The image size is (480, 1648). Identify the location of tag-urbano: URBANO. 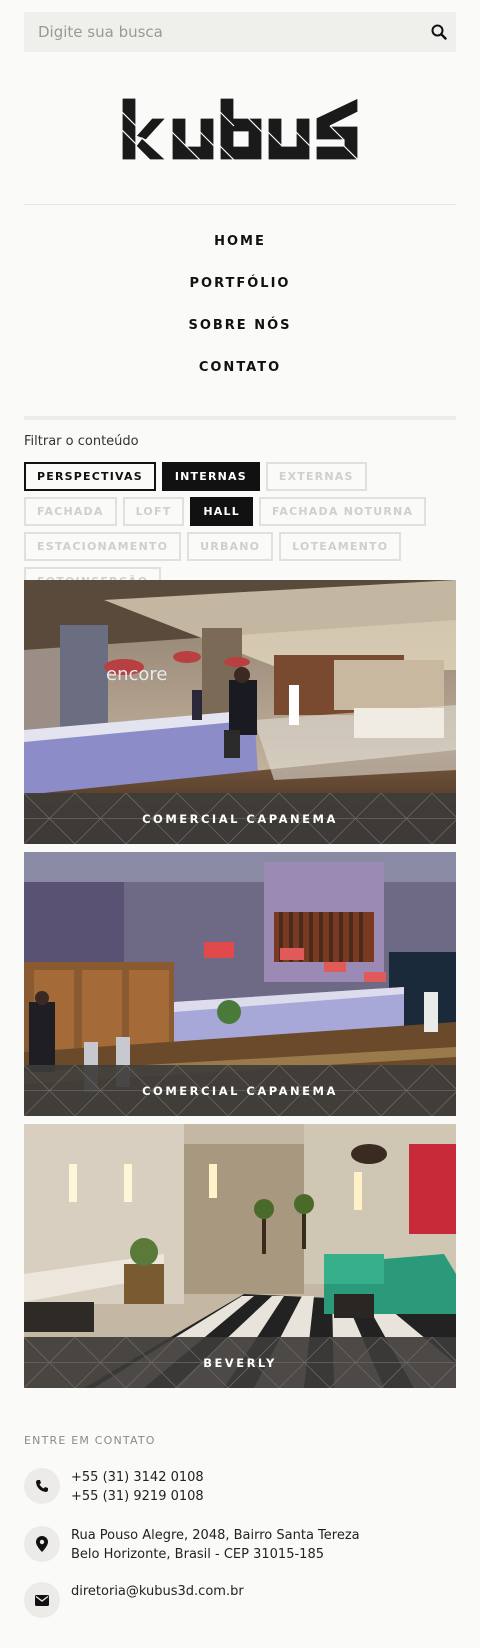
(230, 546).